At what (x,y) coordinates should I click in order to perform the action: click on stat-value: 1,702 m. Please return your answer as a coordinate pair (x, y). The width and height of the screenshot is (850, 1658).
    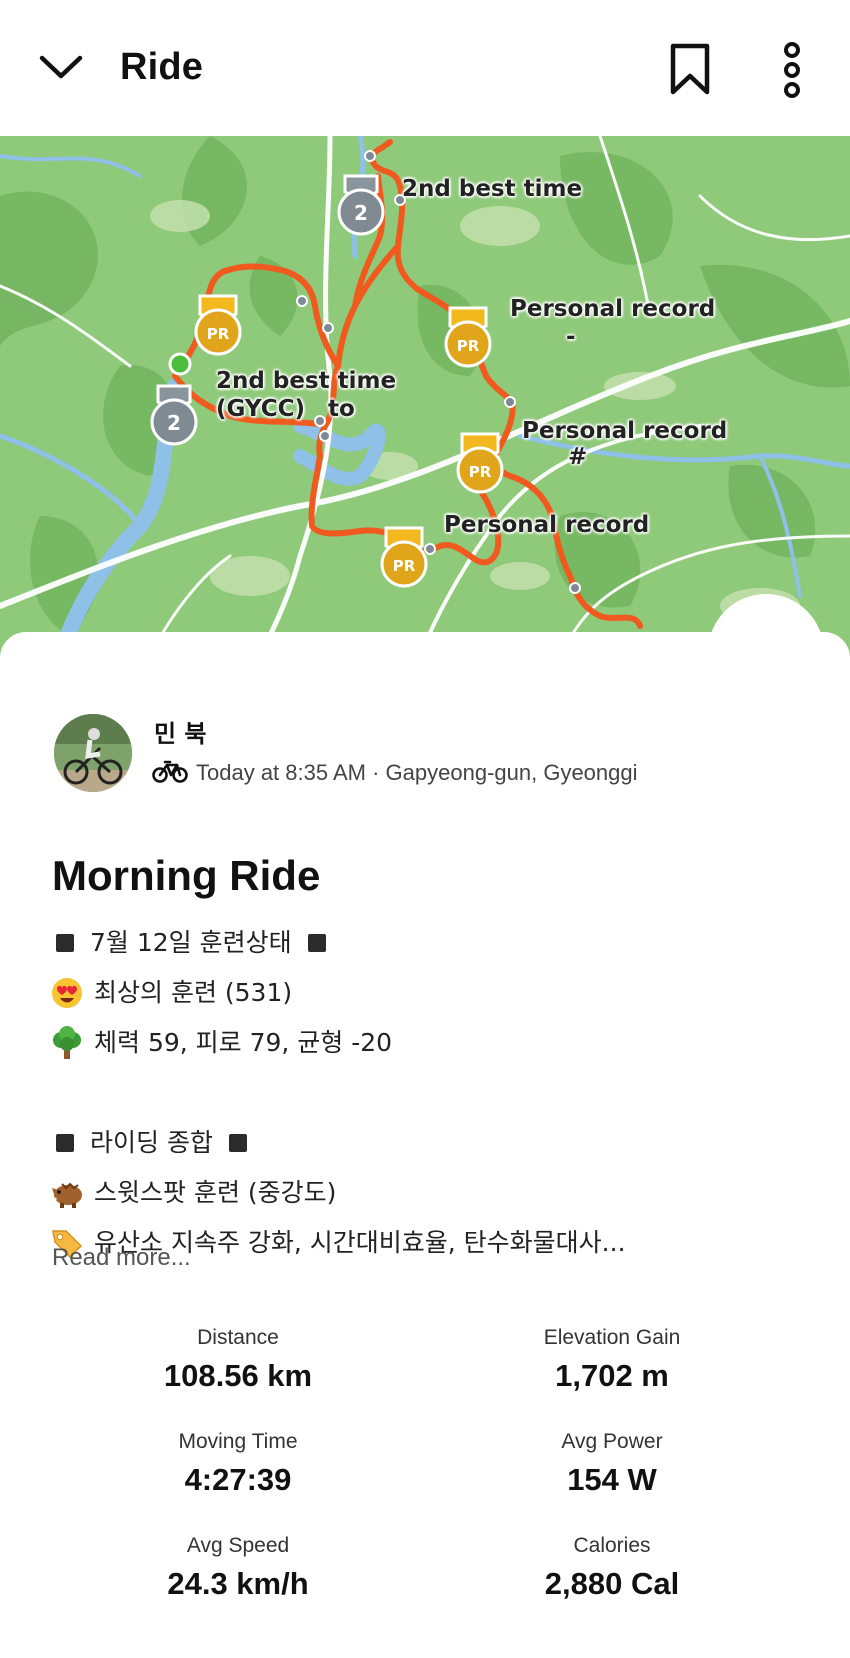
    Looking at the image, I should click on (612, 1375).